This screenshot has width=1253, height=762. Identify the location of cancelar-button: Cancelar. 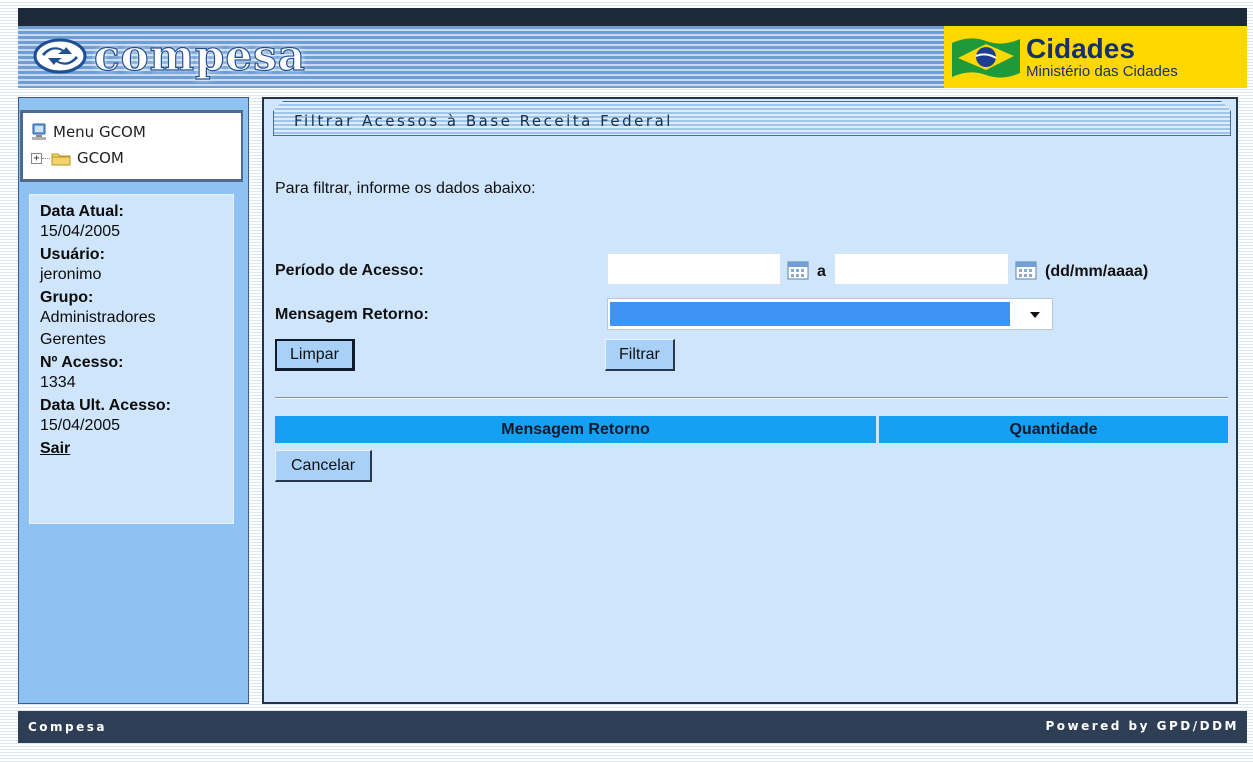
(324, 466).